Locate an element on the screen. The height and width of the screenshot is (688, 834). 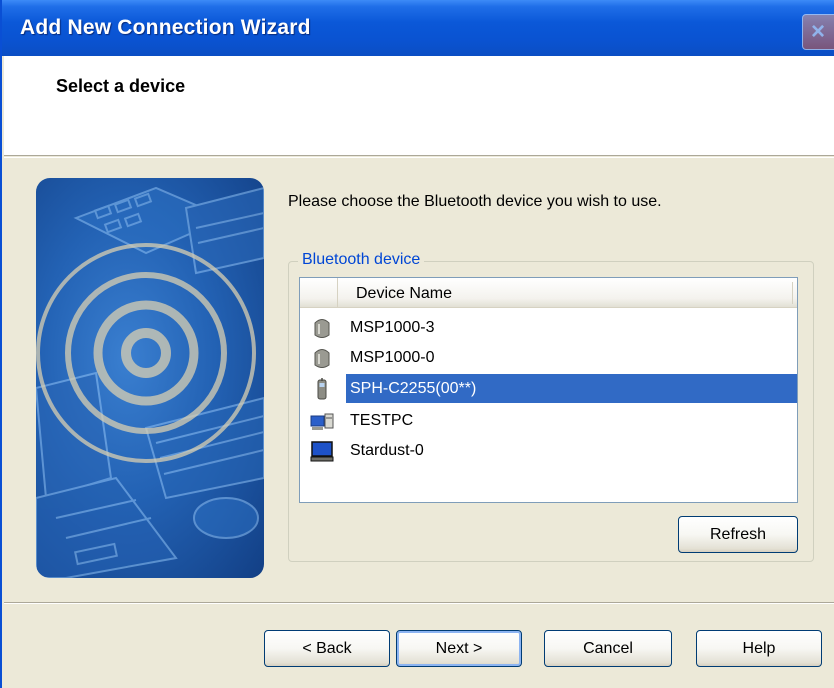
list-item: TESTPC is located at coordinates (549, 421).